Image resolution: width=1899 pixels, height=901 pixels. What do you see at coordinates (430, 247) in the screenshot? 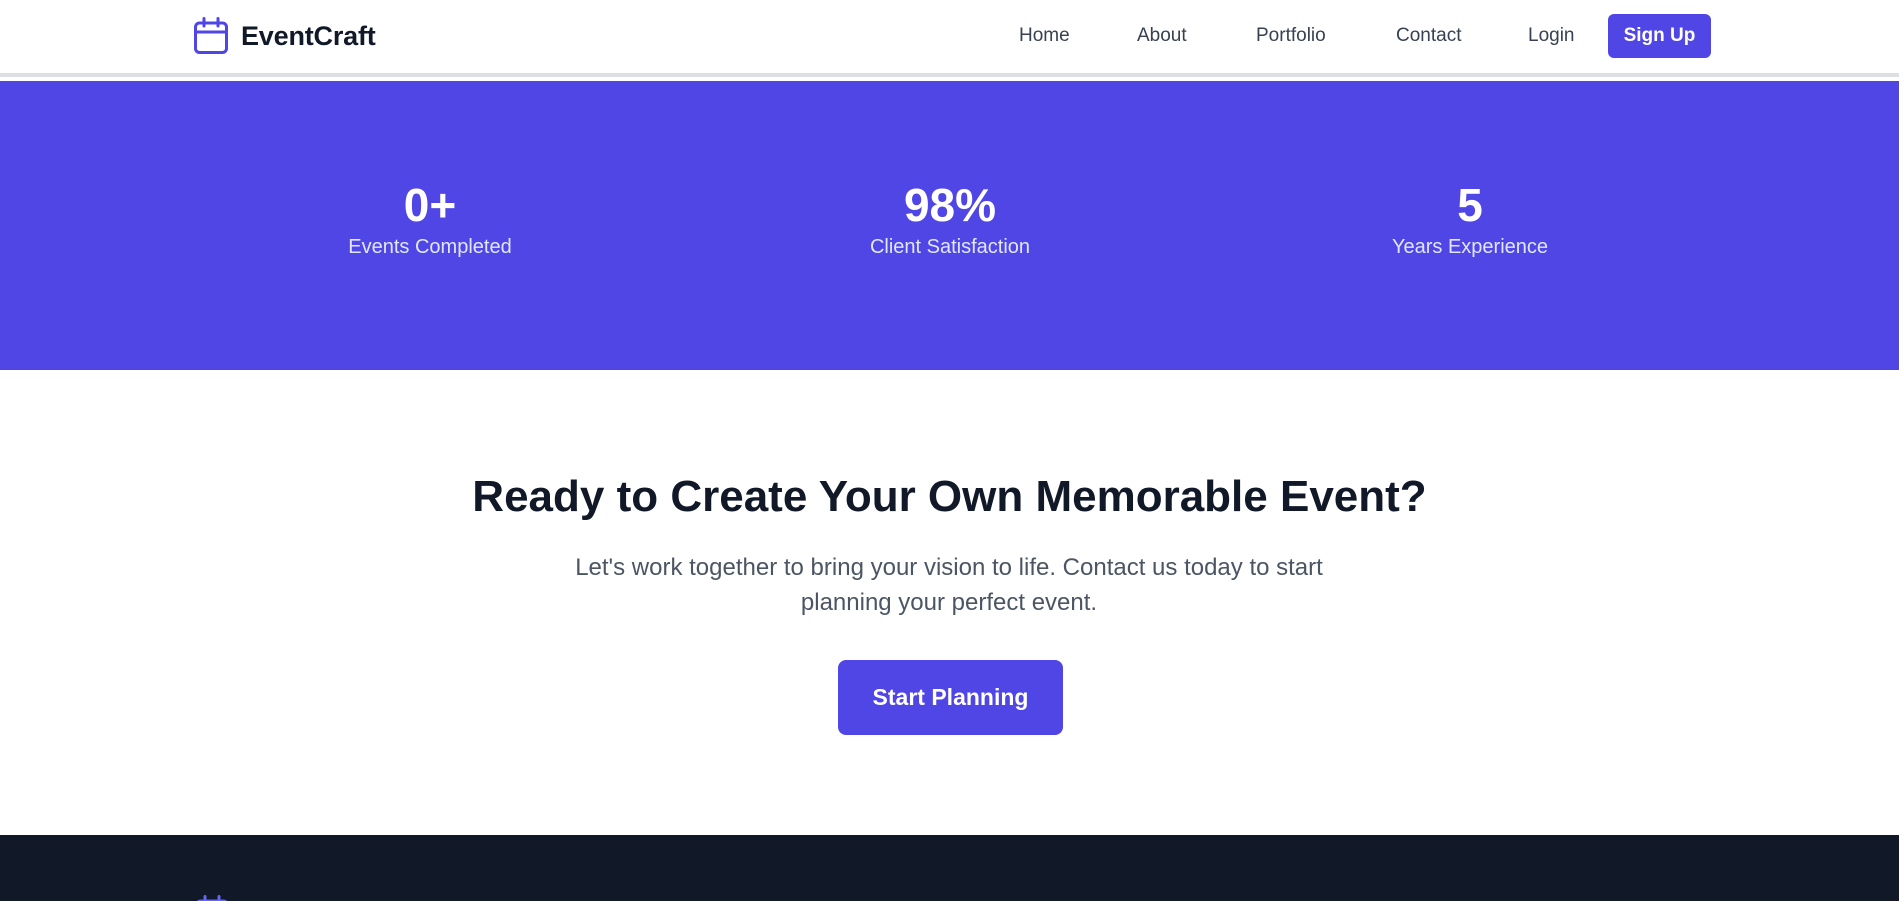
I see `stat-label: Events Completed` at bounding box center [430, 247].